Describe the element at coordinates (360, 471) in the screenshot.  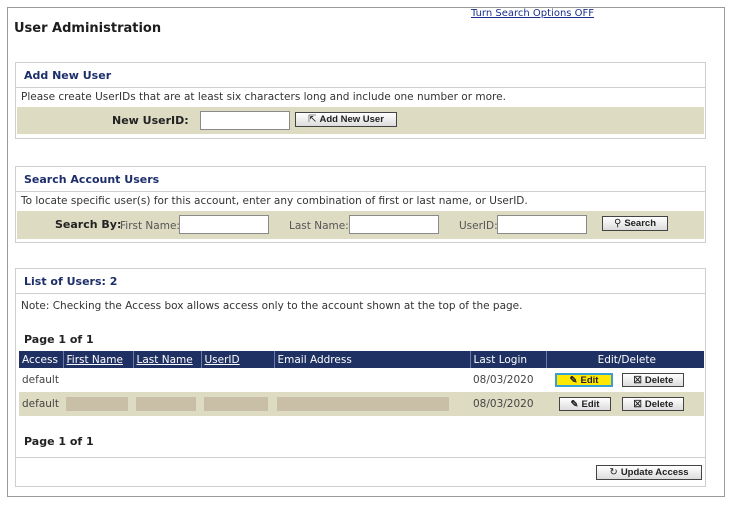
I see `update-access-row: ↻ Update Access` at that location.